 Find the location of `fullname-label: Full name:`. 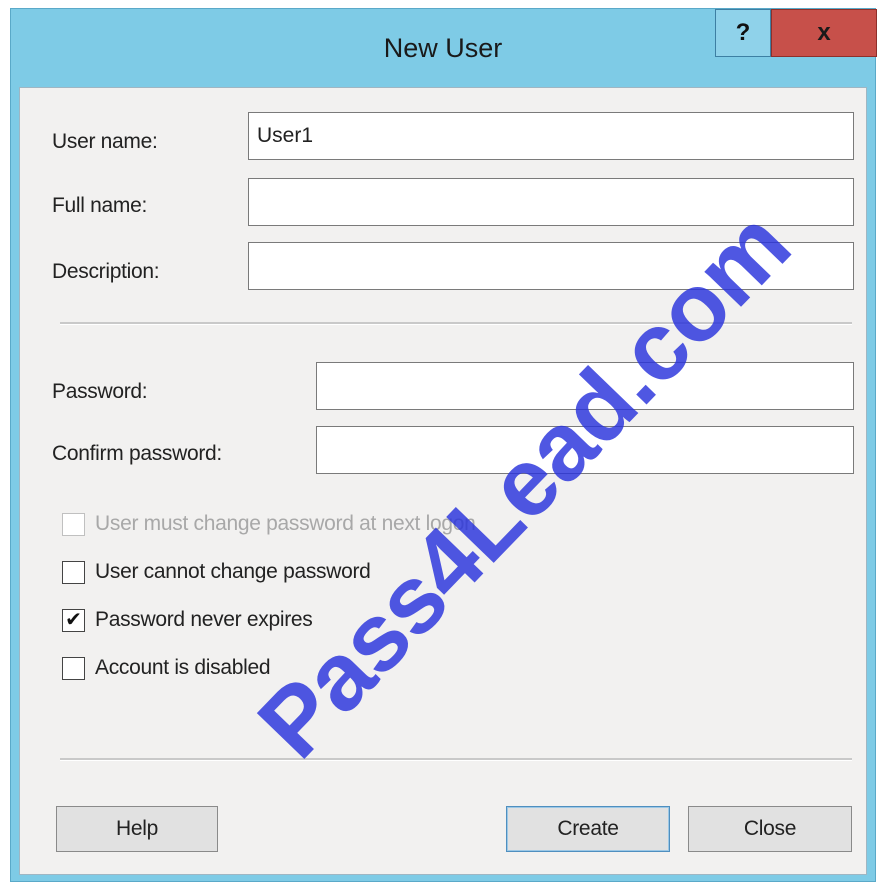

fullname-label: Full name: is located at coordinates (100, 205).